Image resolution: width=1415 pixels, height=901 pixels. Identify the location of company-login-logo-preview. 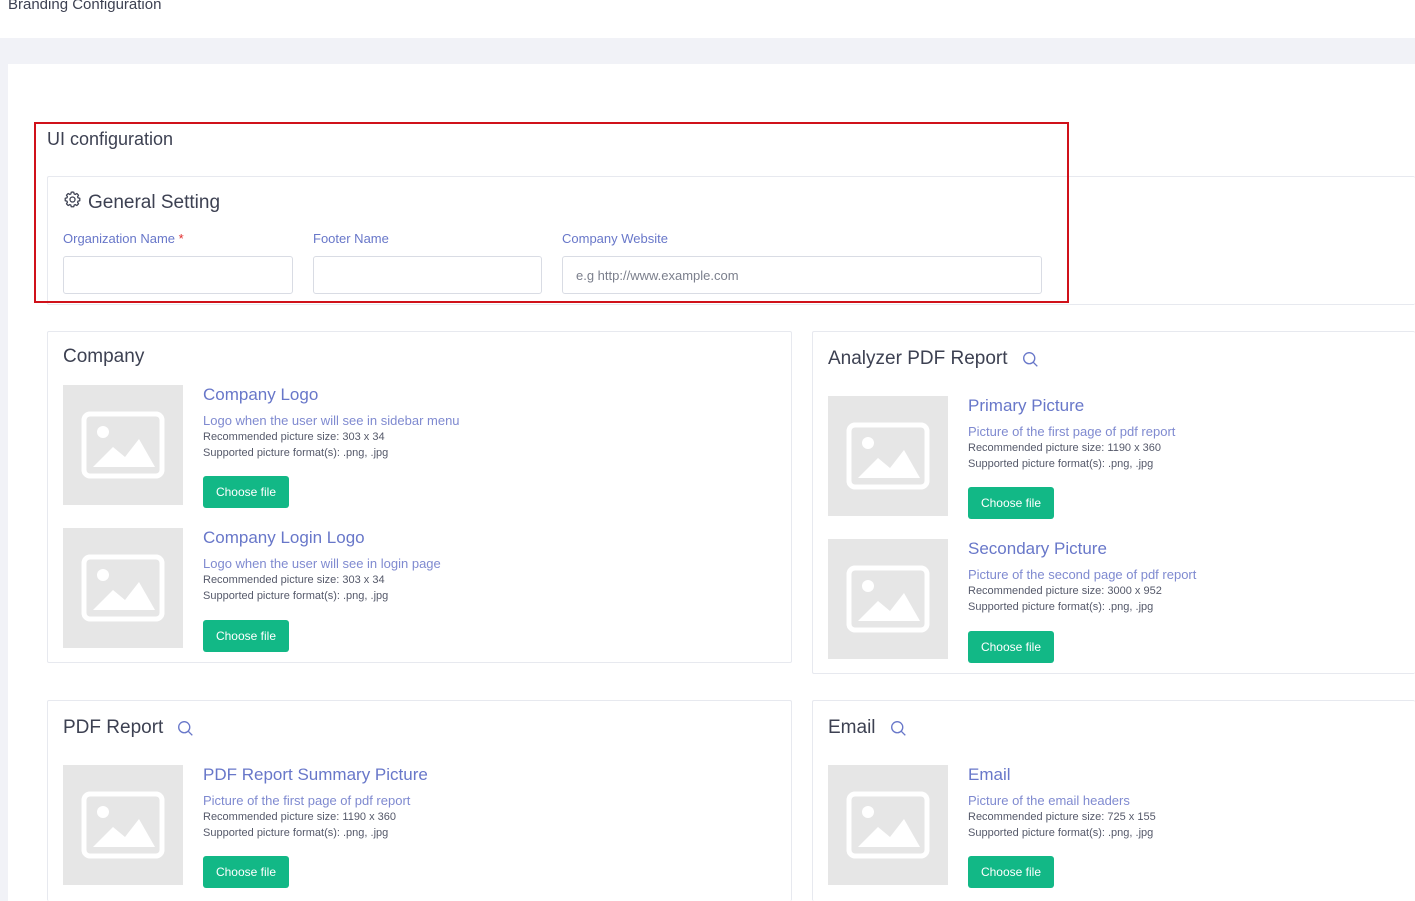
(123, 588).